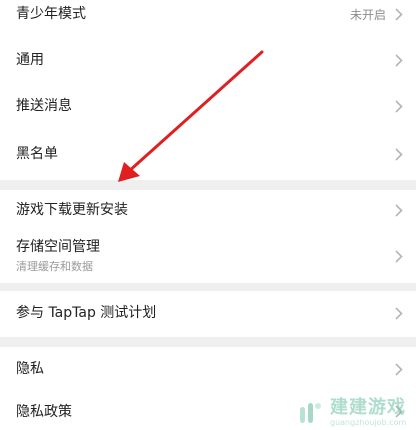 This screenshot has width=416, height=430. Describe the element at coordinates (208, 369) in the screenshot. I see `settings-item-privacy: 隐私` at that location.